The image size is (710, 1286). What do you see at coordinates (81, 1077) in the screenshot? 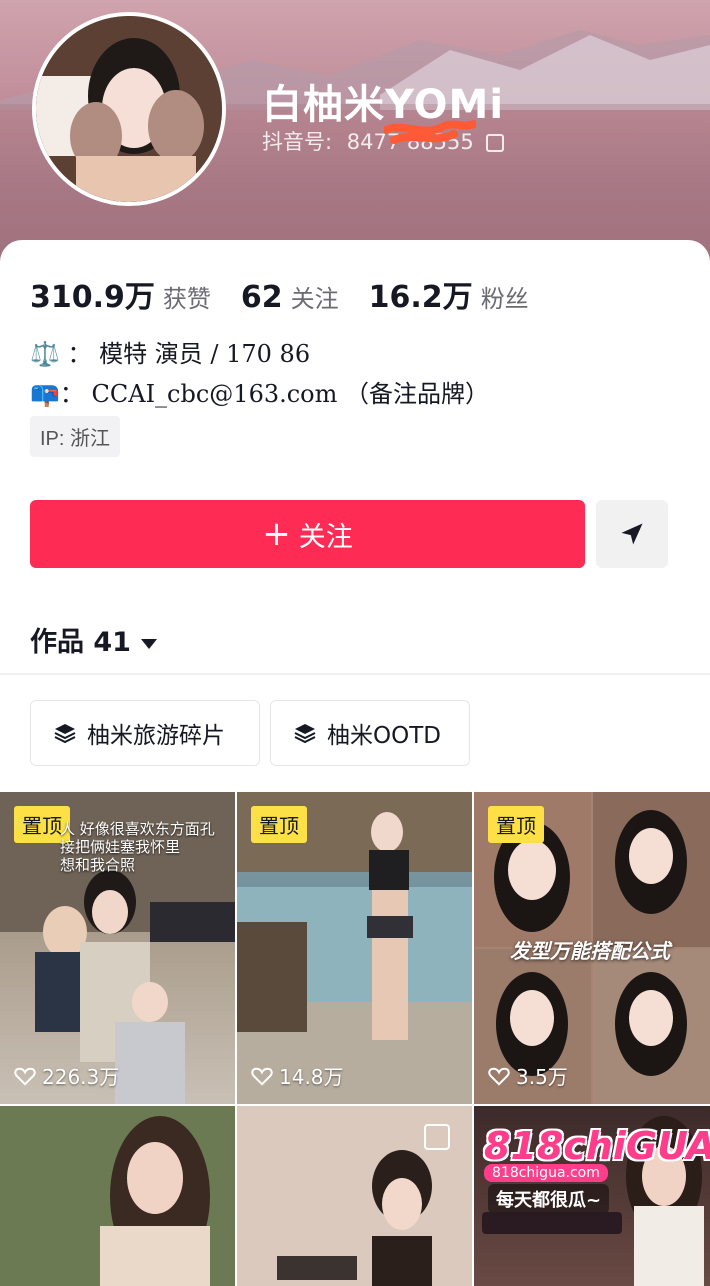
I see `like-count-value: 226.3万` at bounding box center [81, 1077].